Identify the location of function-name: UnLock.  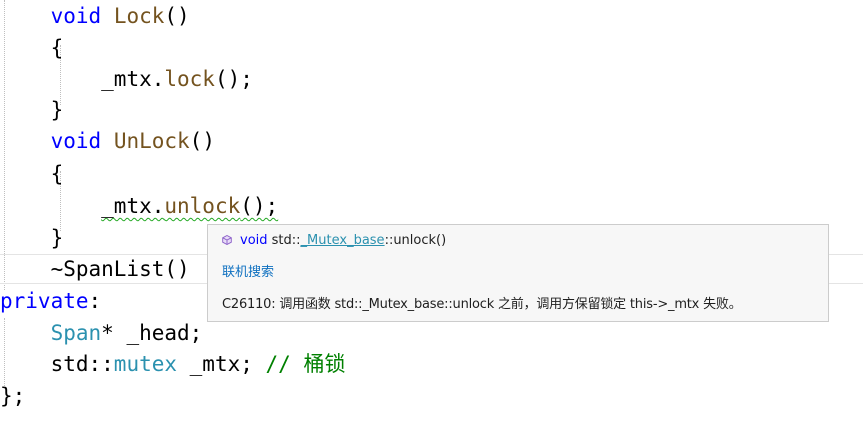
(151, 141).